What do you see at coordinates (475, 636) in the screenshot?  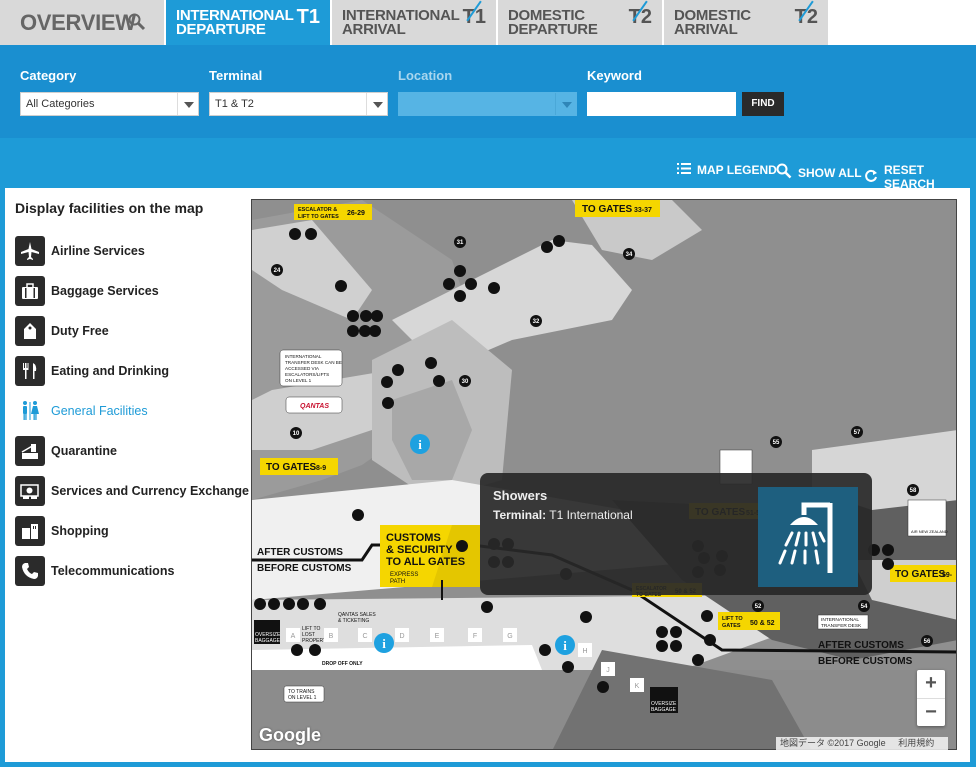 I see `counter-letter: F` at bounding box center [475, 636].